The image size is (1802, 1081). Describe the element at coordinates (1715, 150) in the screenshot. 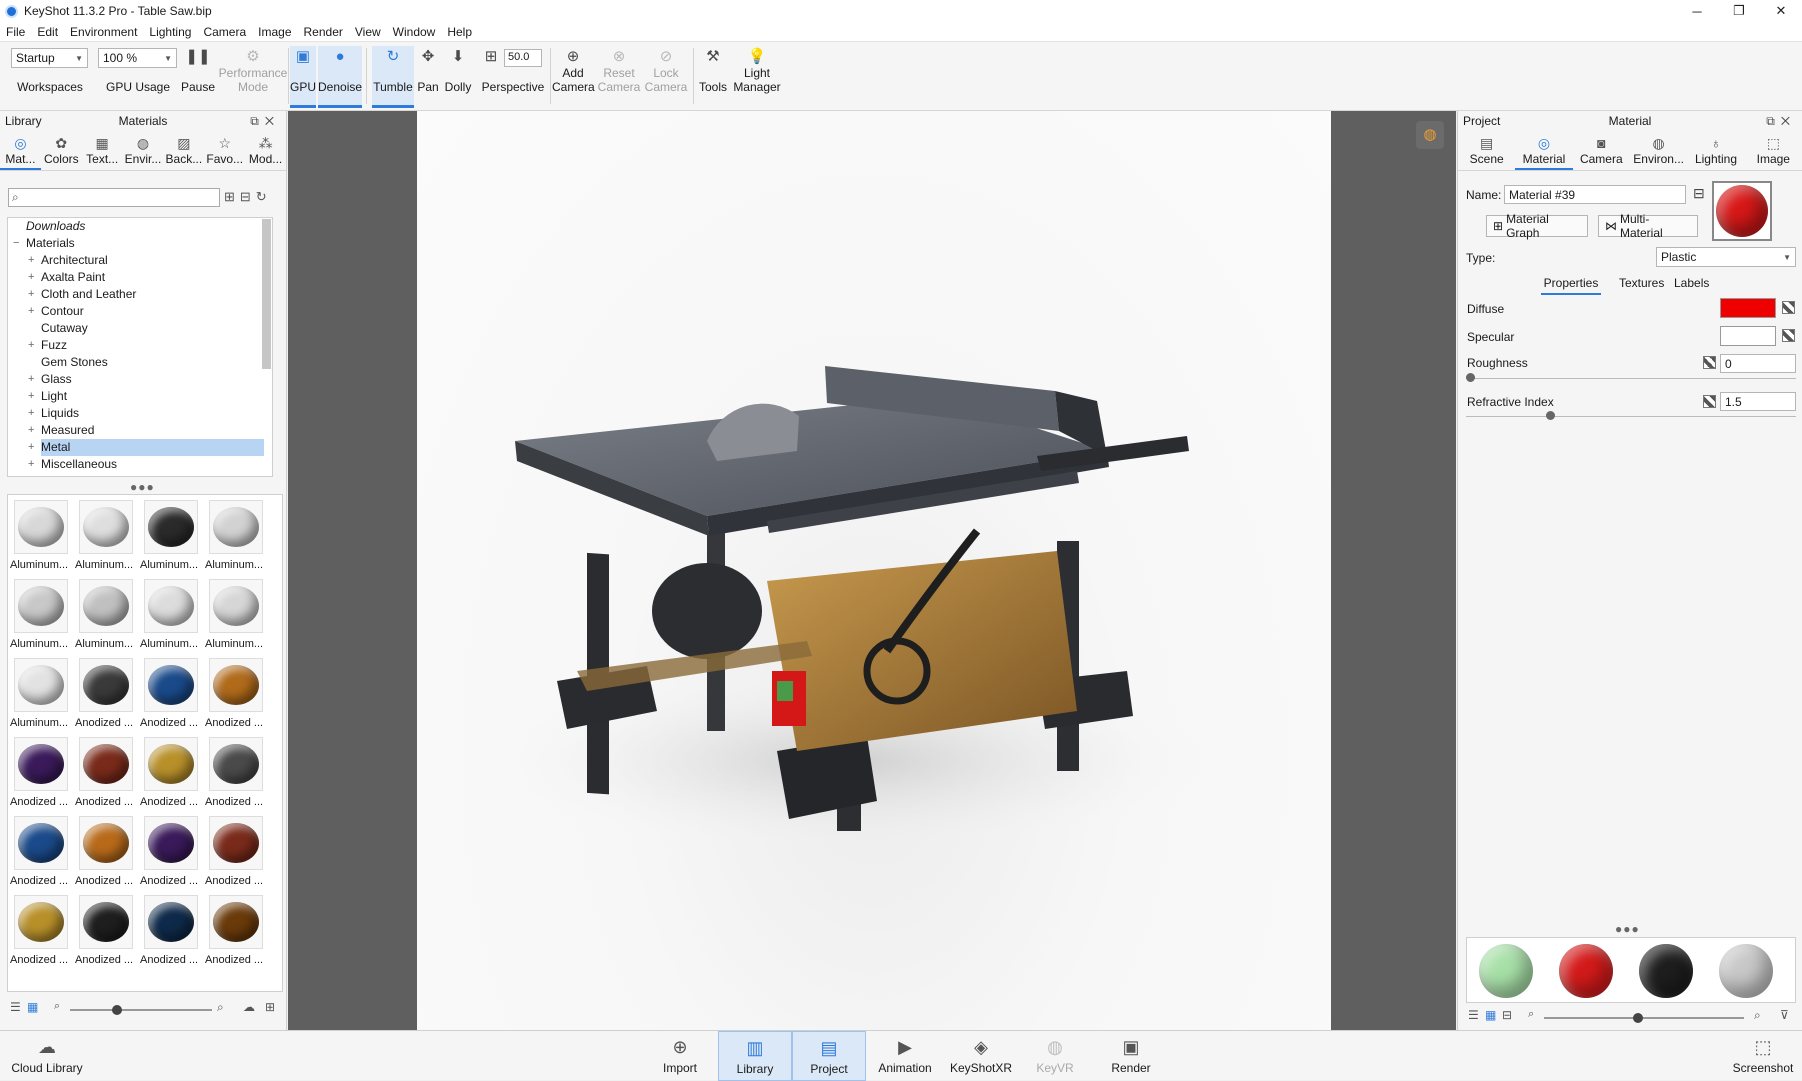

I see `tab-lighting: ♁ Lighting` at that location.